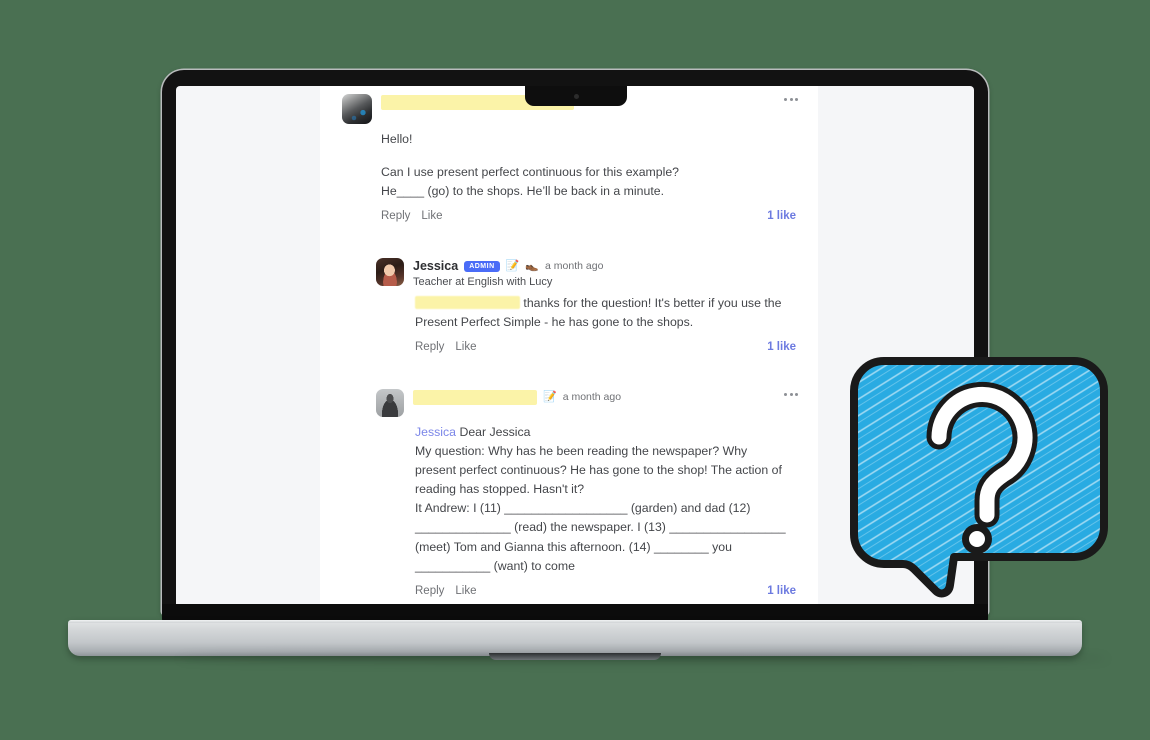  What do you see at coordinates (467, 303) in the screenshot?
I see `redacted-mention` at bounding box center [467, 303].